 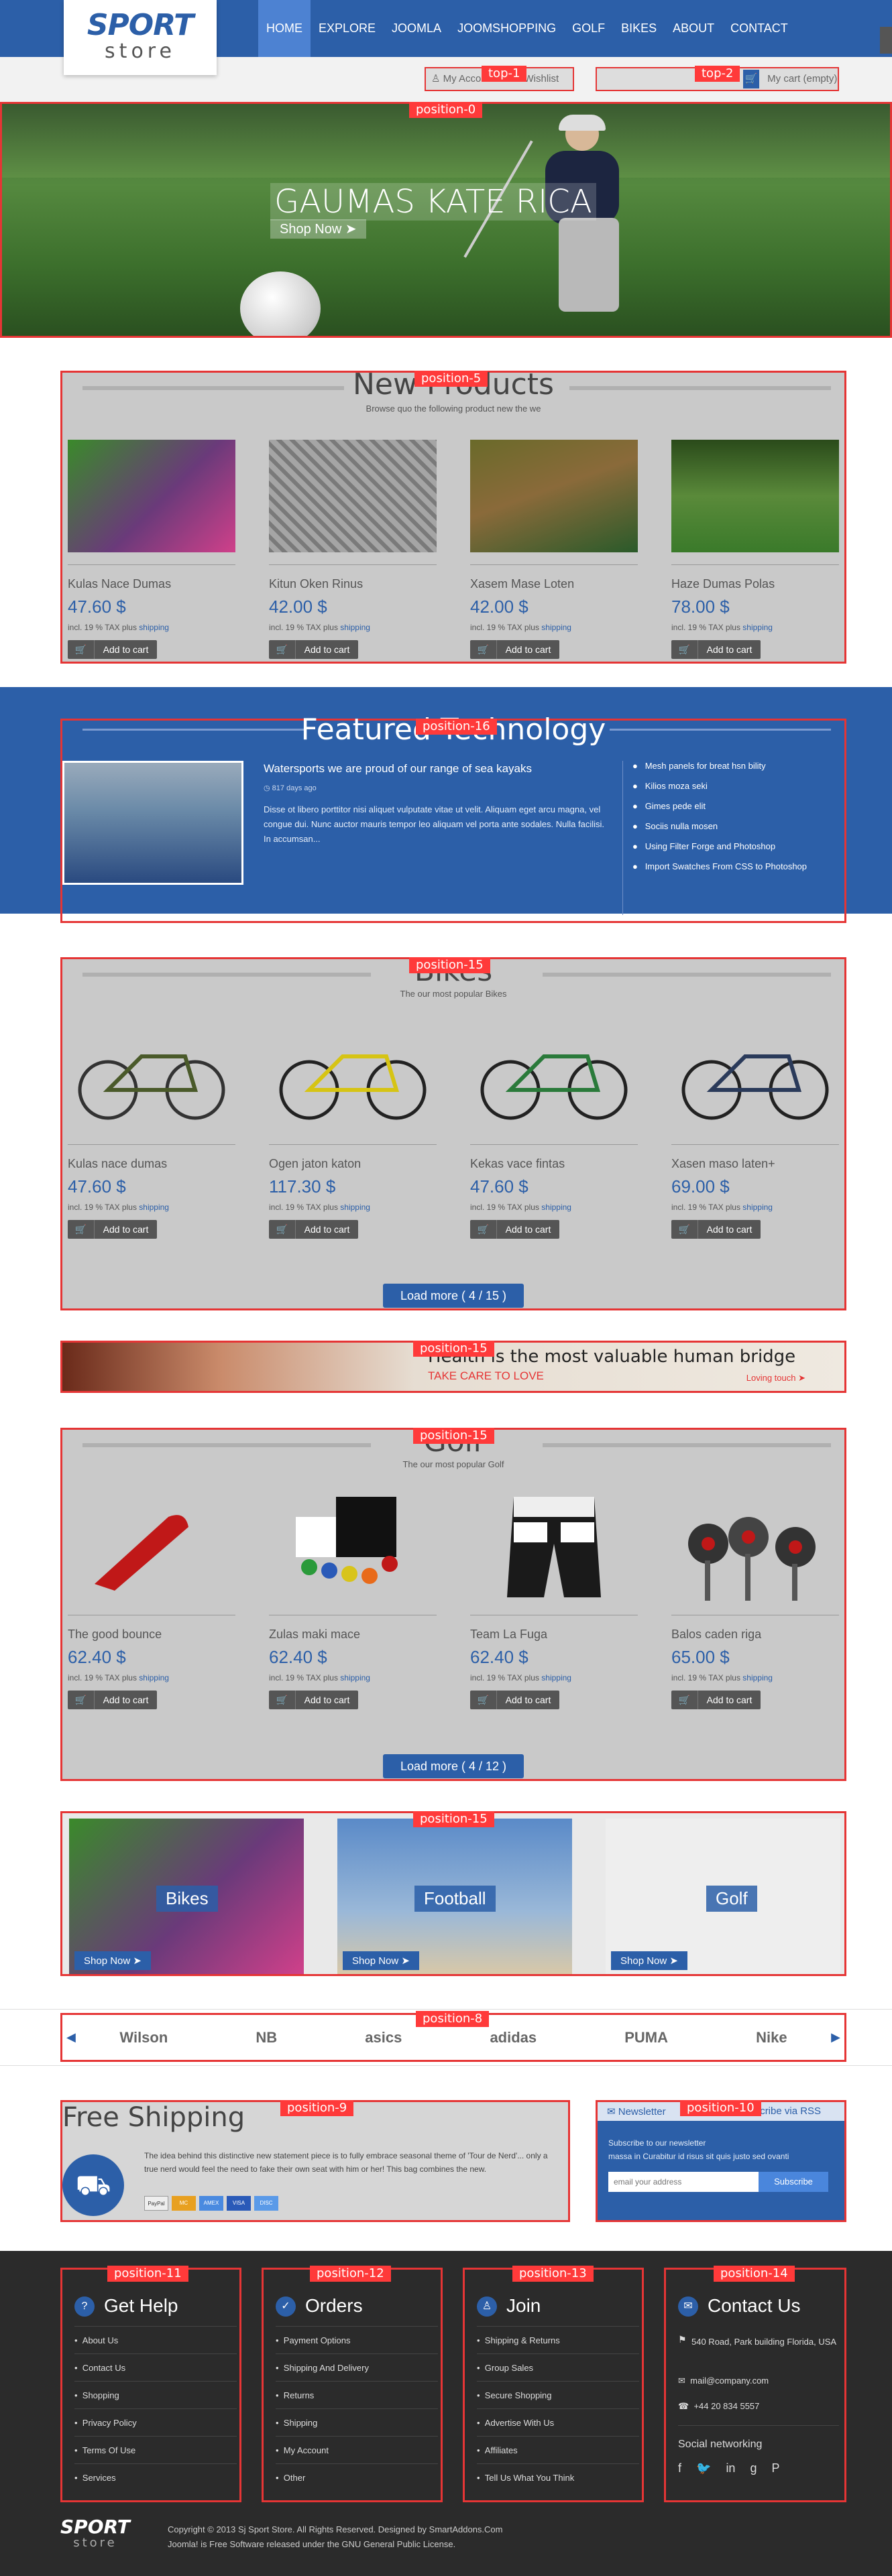 I want to click on googleplus-icon: g, so click(x=753, y=2468).